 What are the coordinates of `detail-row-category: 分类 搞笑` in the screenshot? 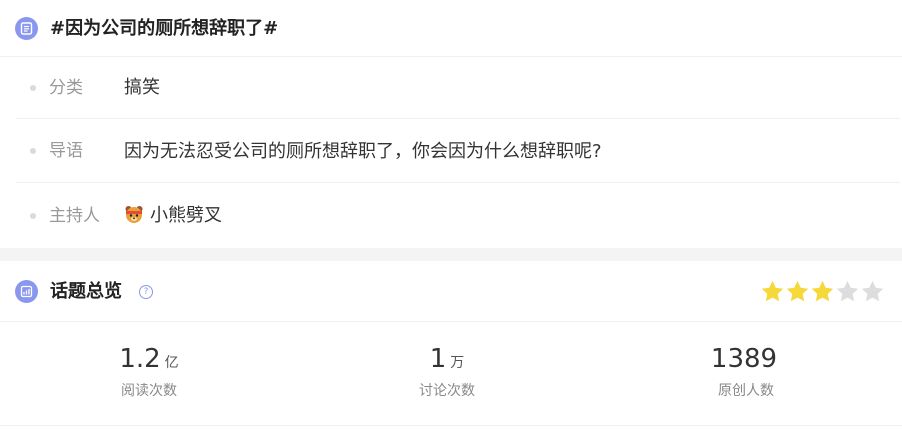 It's located at (458, 88).